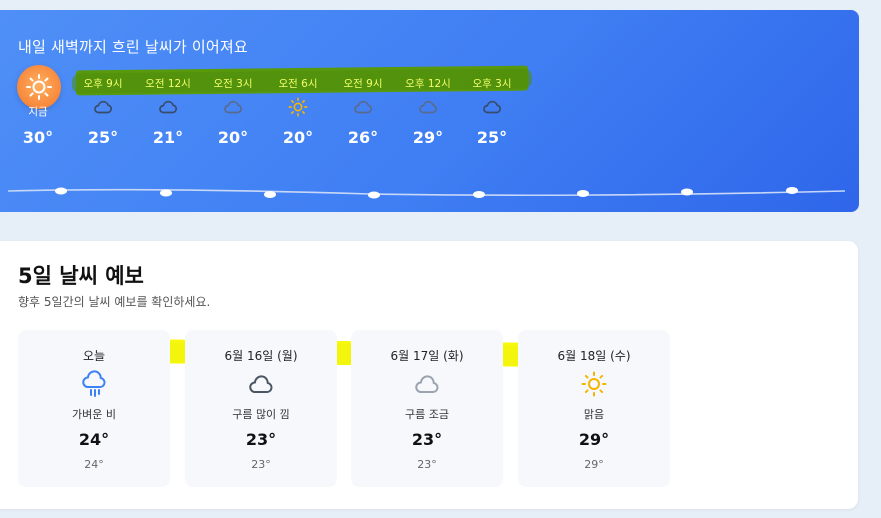 This screenshot has width=881, height=518. What do you see at coordinates (426, 193) in the screenshot?
I see `temperature-curve` at bounding box center [426, 193].